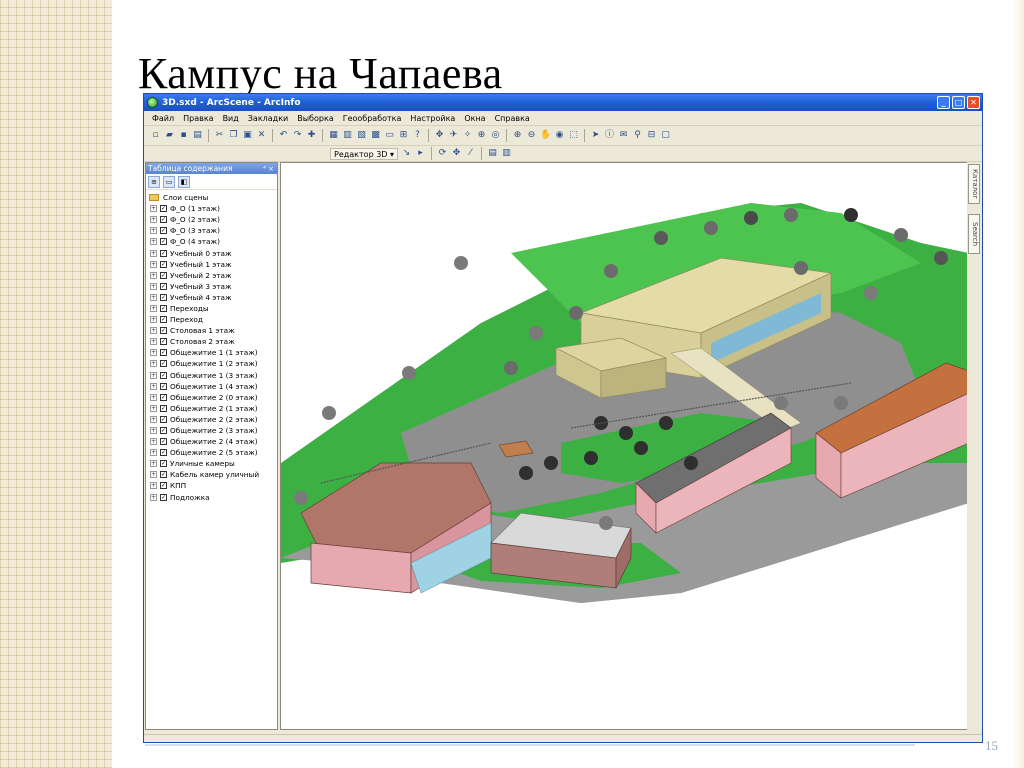 The image size is (1024, 768). Describe the element at coordinates (211, 386) in the screenshot. I see `layer-item: + ✓ Общежитие 1 (4 этаж)` at that location.